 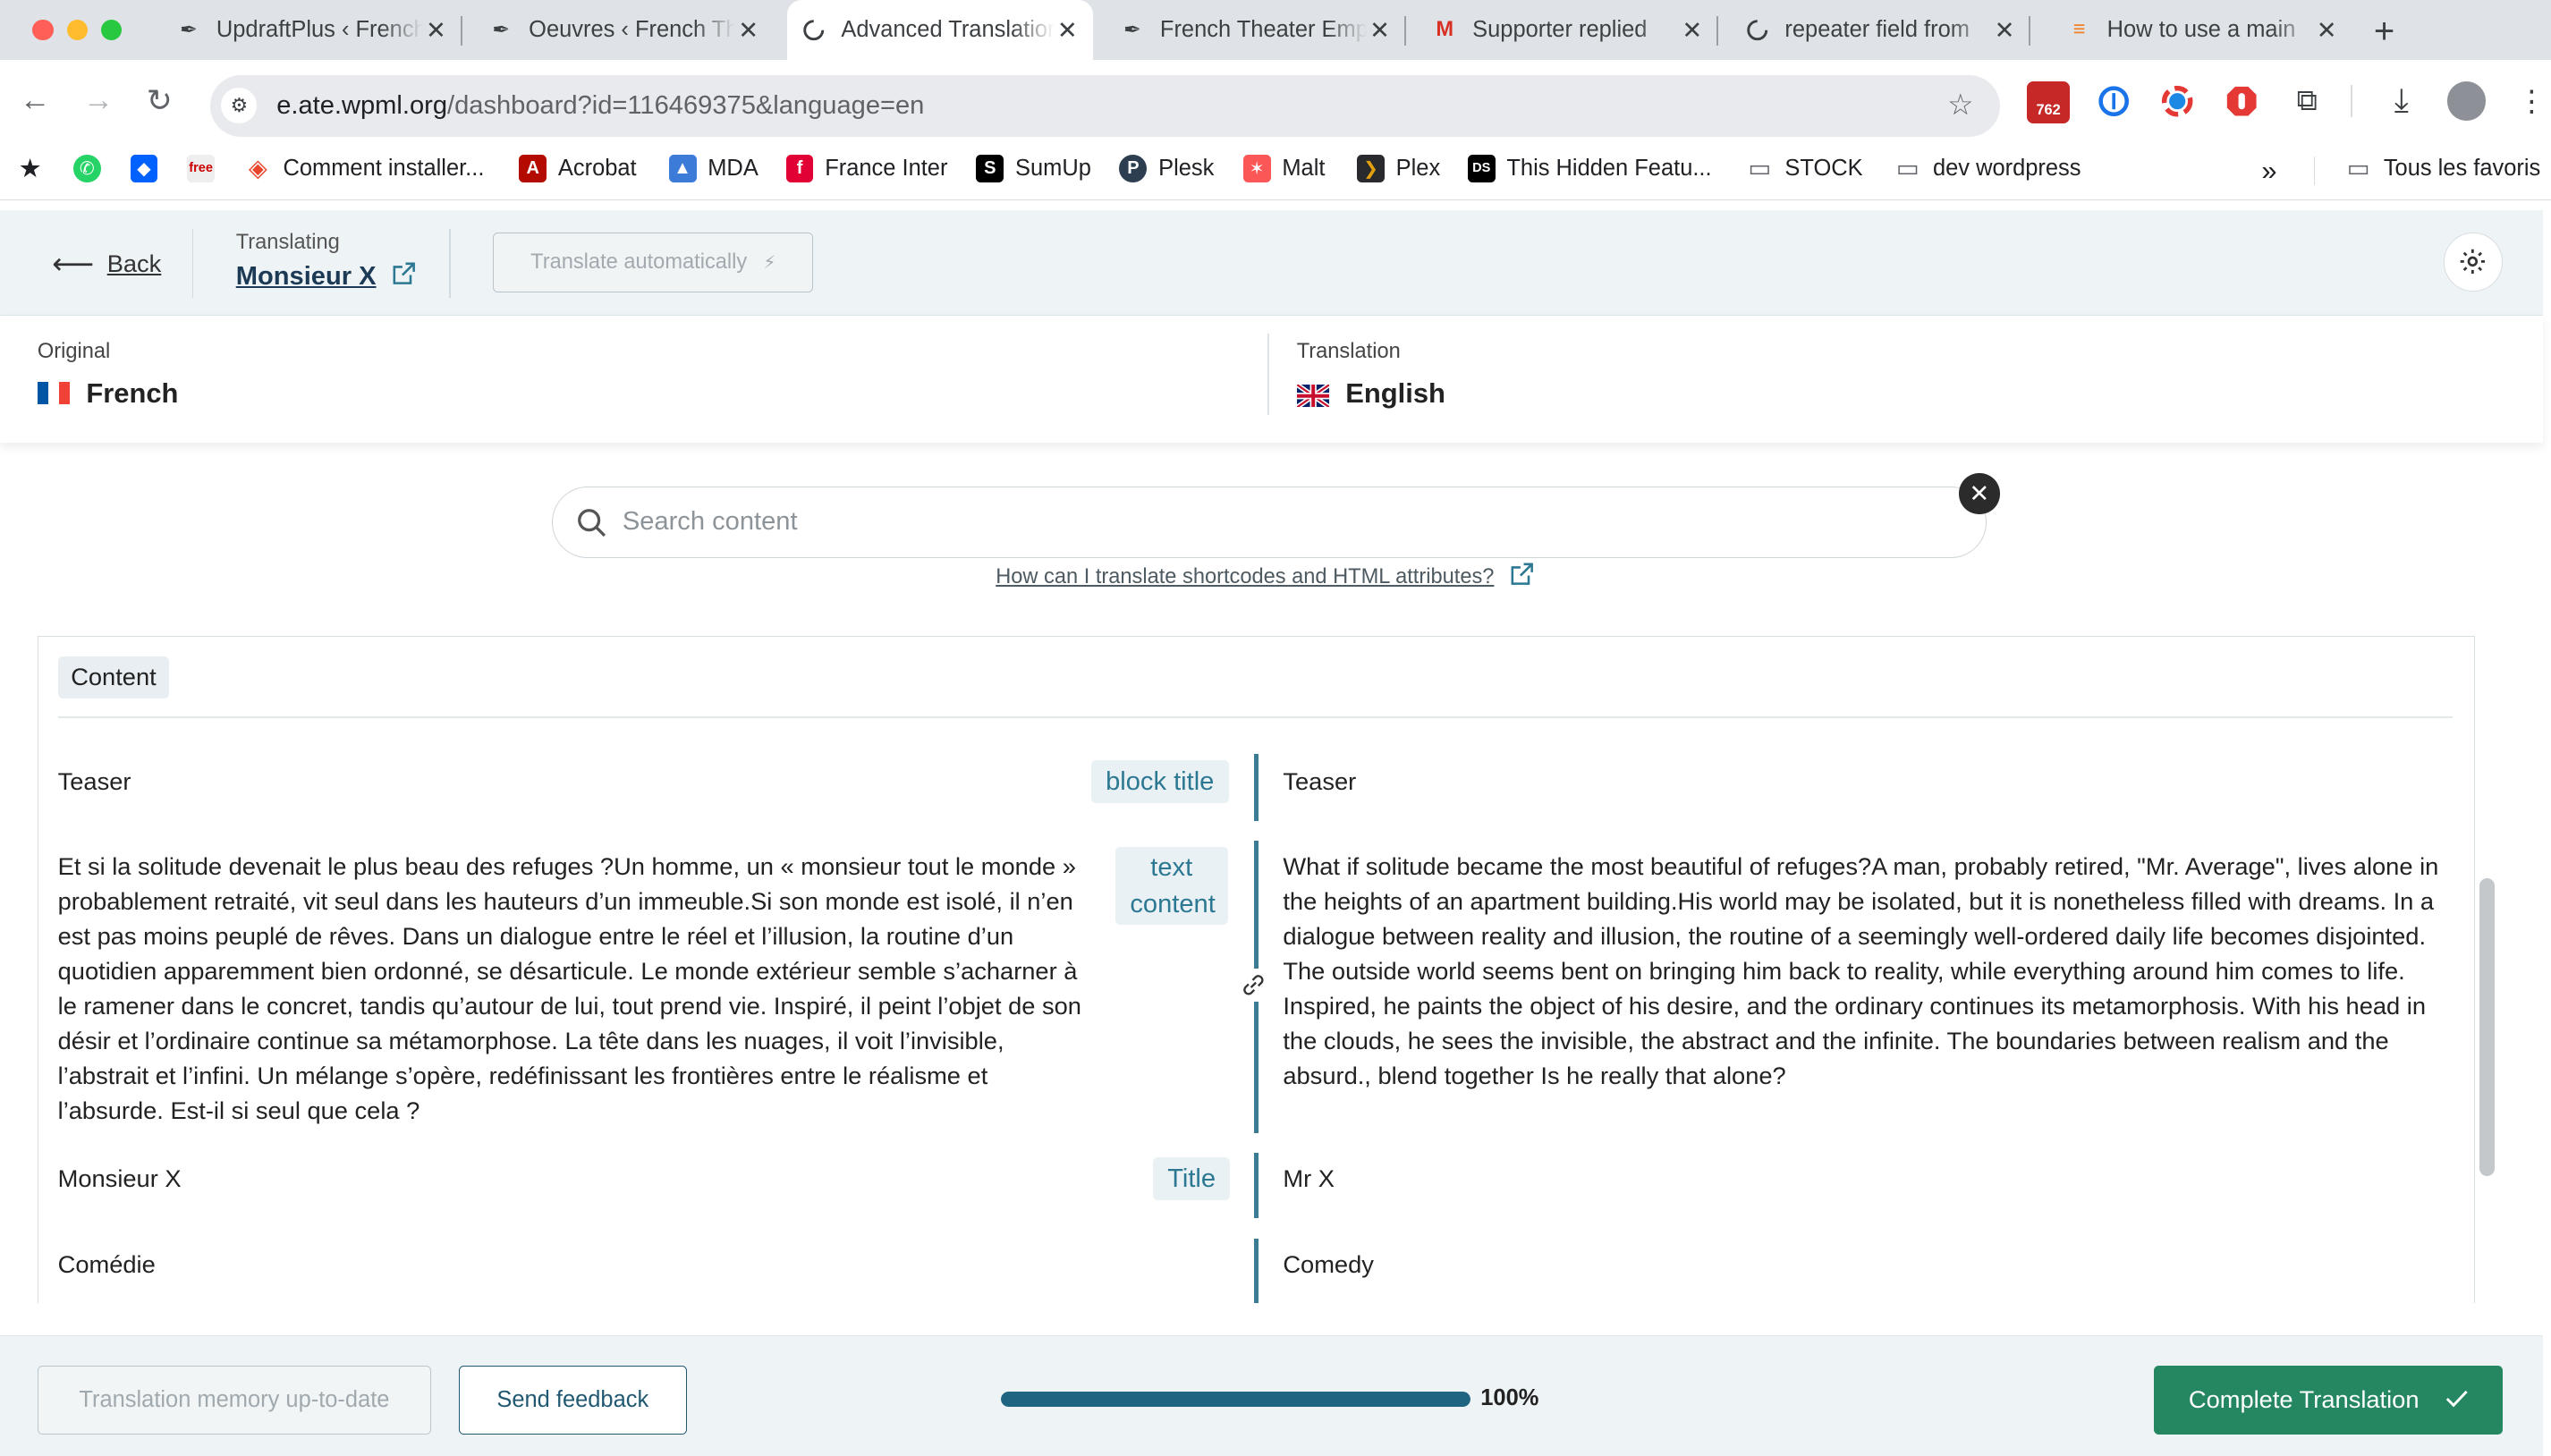 What do you see at coordinates (1481, 168) in the screenshot?
I see `ds-icon: DS` at bounding box center [1481, 168].